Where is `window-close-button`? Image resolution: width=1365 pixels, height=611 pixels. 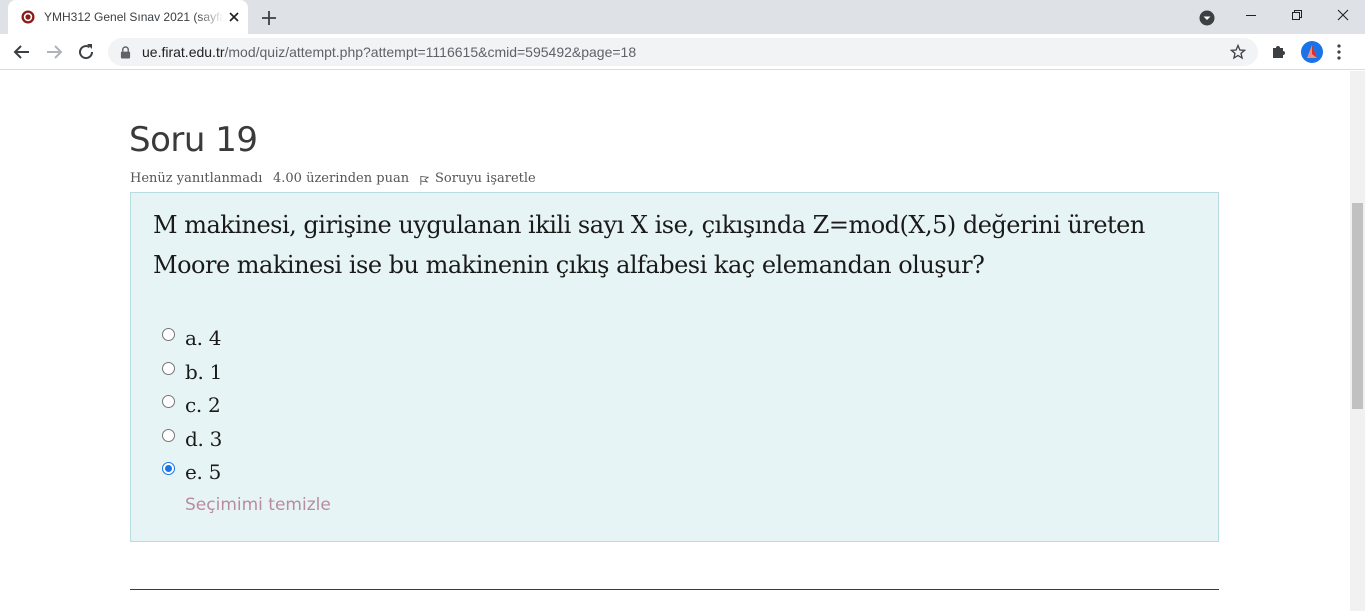 window-close-button is located at coordinates (1342, 15).